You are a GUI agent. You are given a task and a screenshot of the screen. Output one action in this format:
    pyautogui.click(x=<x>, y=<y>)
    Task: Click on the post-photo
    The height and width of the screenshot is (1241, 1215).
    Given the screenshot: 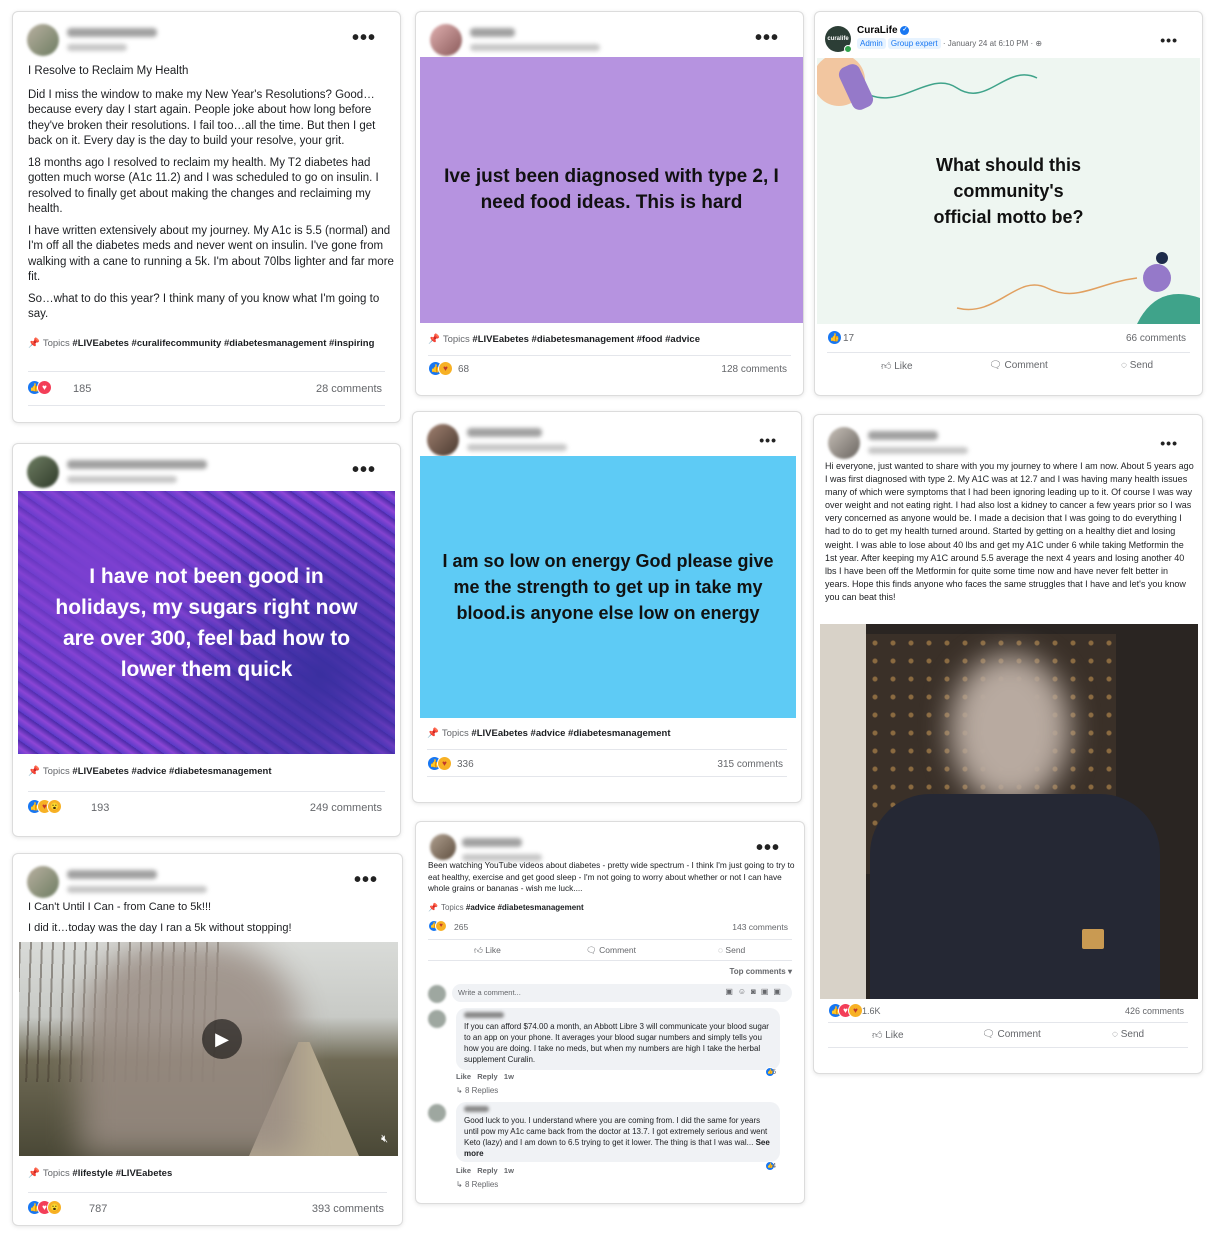 What is the action you would take?
    pyautogui.click(x=1009, y=811)
    